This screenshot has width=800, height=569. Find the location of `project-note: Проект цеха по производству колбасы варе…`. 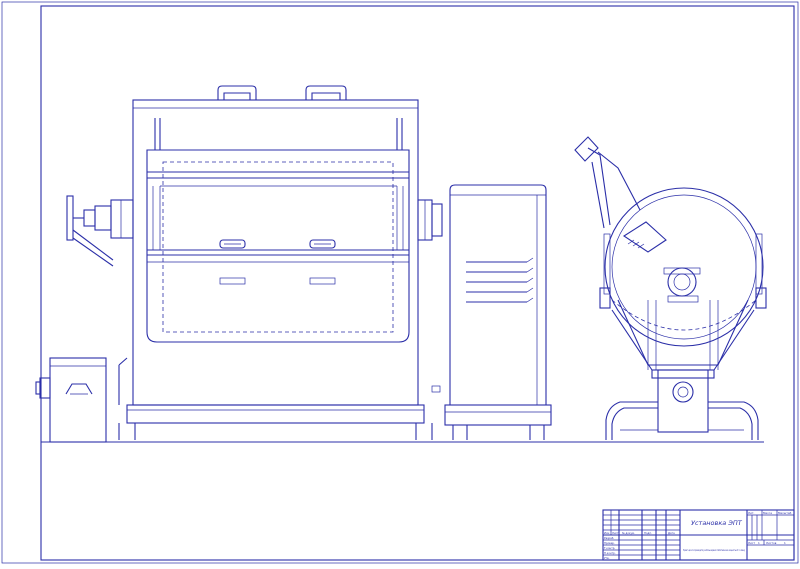

project-note: Проект цеха по производству колбасы варе… is located at coordinates (714, 550).